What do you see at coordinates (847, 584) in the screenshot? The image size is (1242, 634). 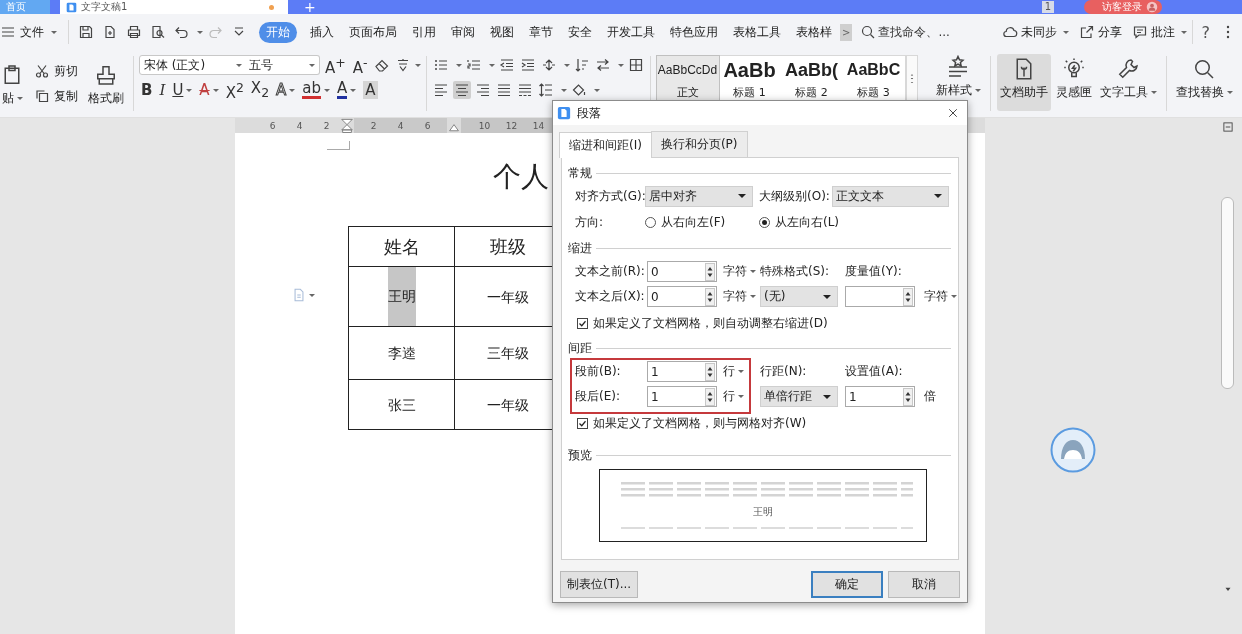 I see `dialog-button: 确定` at bounding box center [847, 584].